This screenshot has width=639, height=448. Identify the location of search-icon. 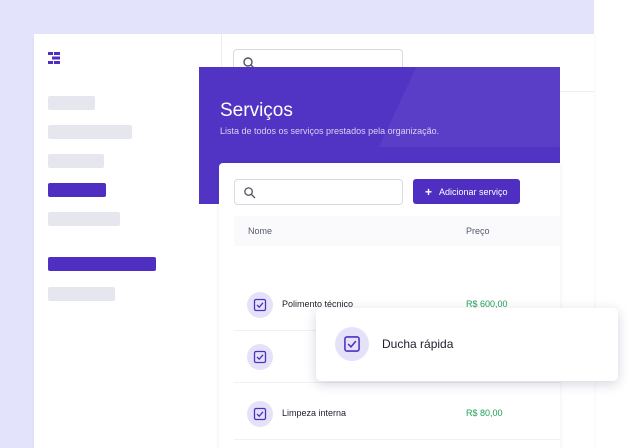
(250, 193).